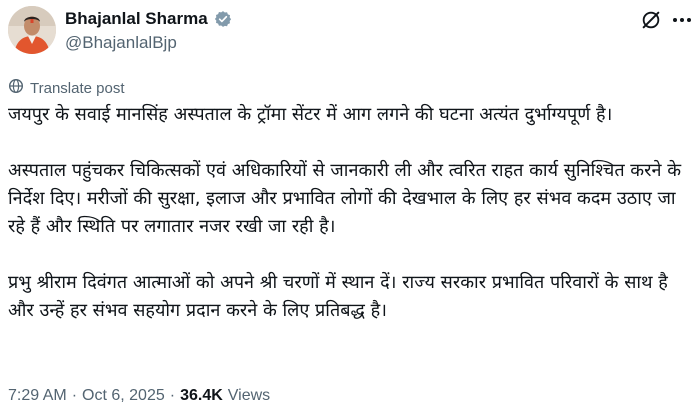 This screenshot has width=698, height=414. I want to click on avatar, so click(32, 30).